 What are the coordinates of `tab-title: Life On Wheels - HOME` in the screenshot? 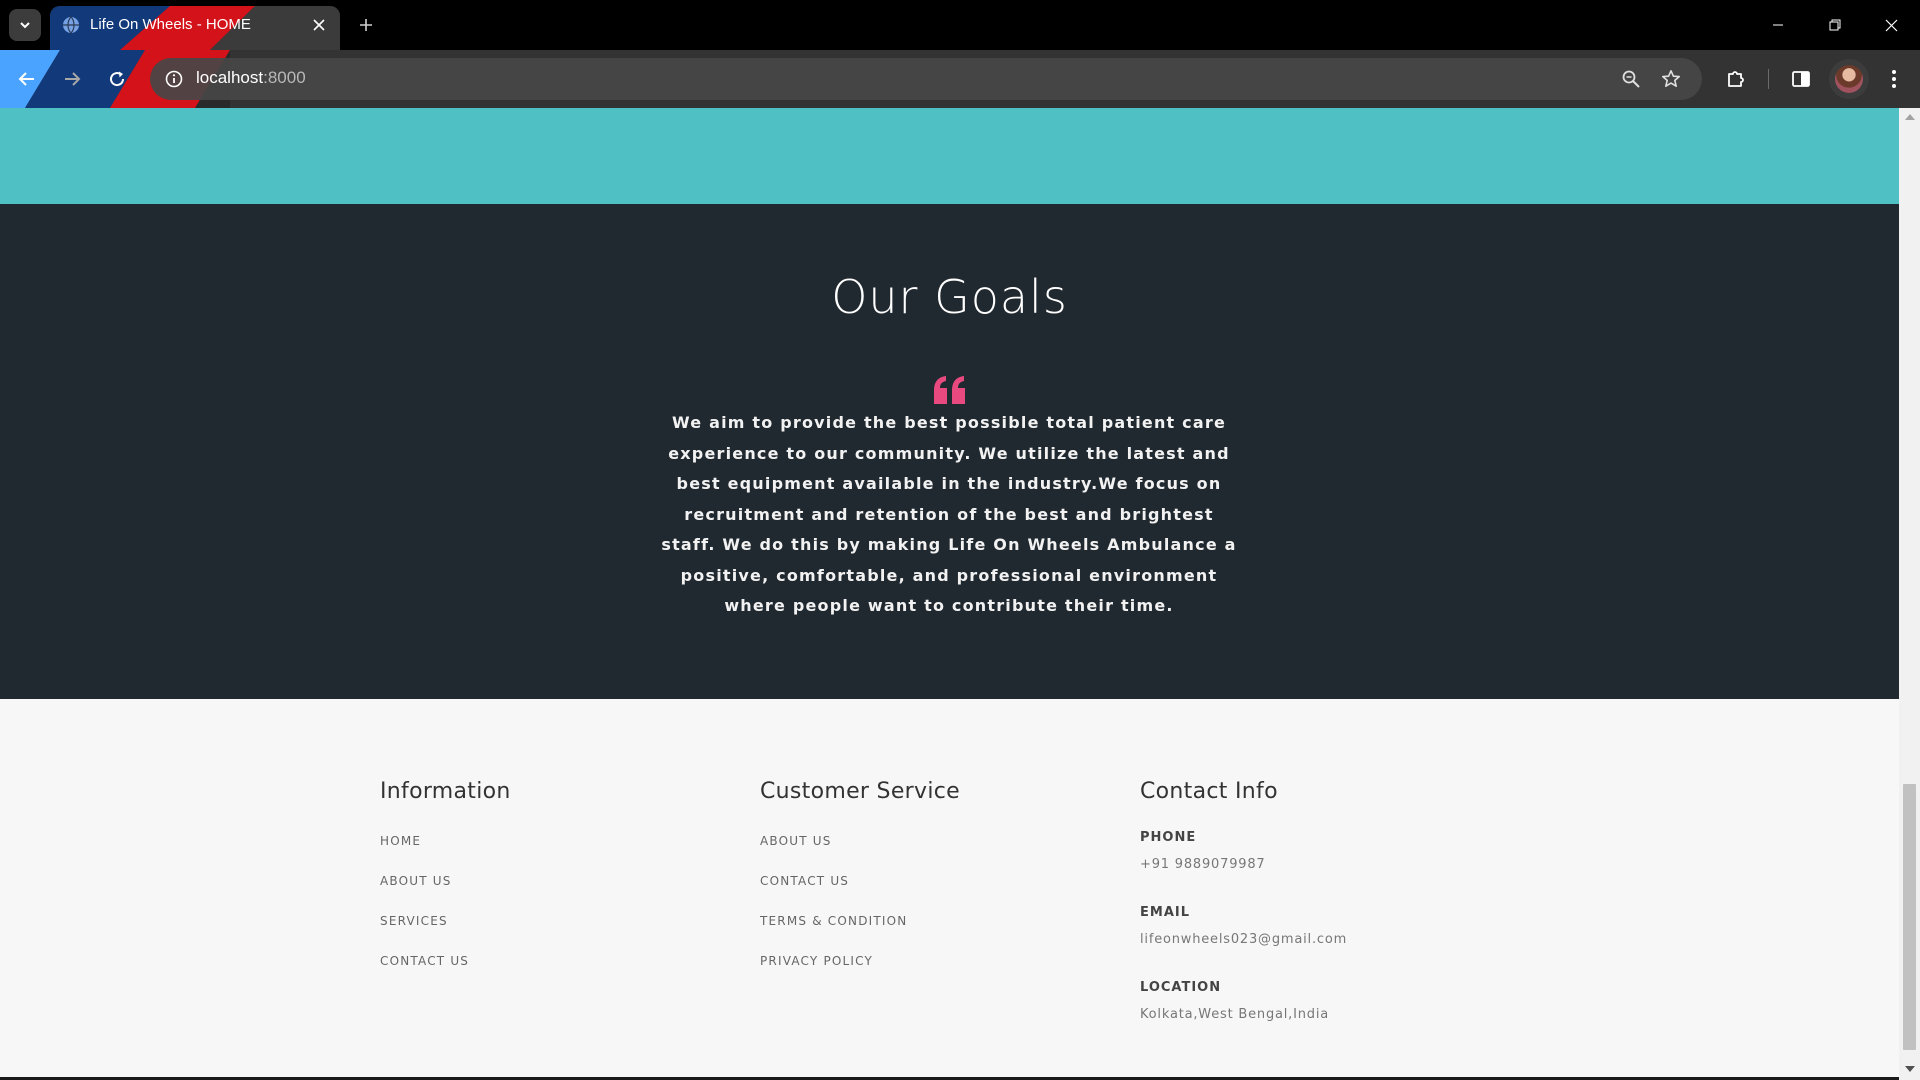 It's located at (170, 24).